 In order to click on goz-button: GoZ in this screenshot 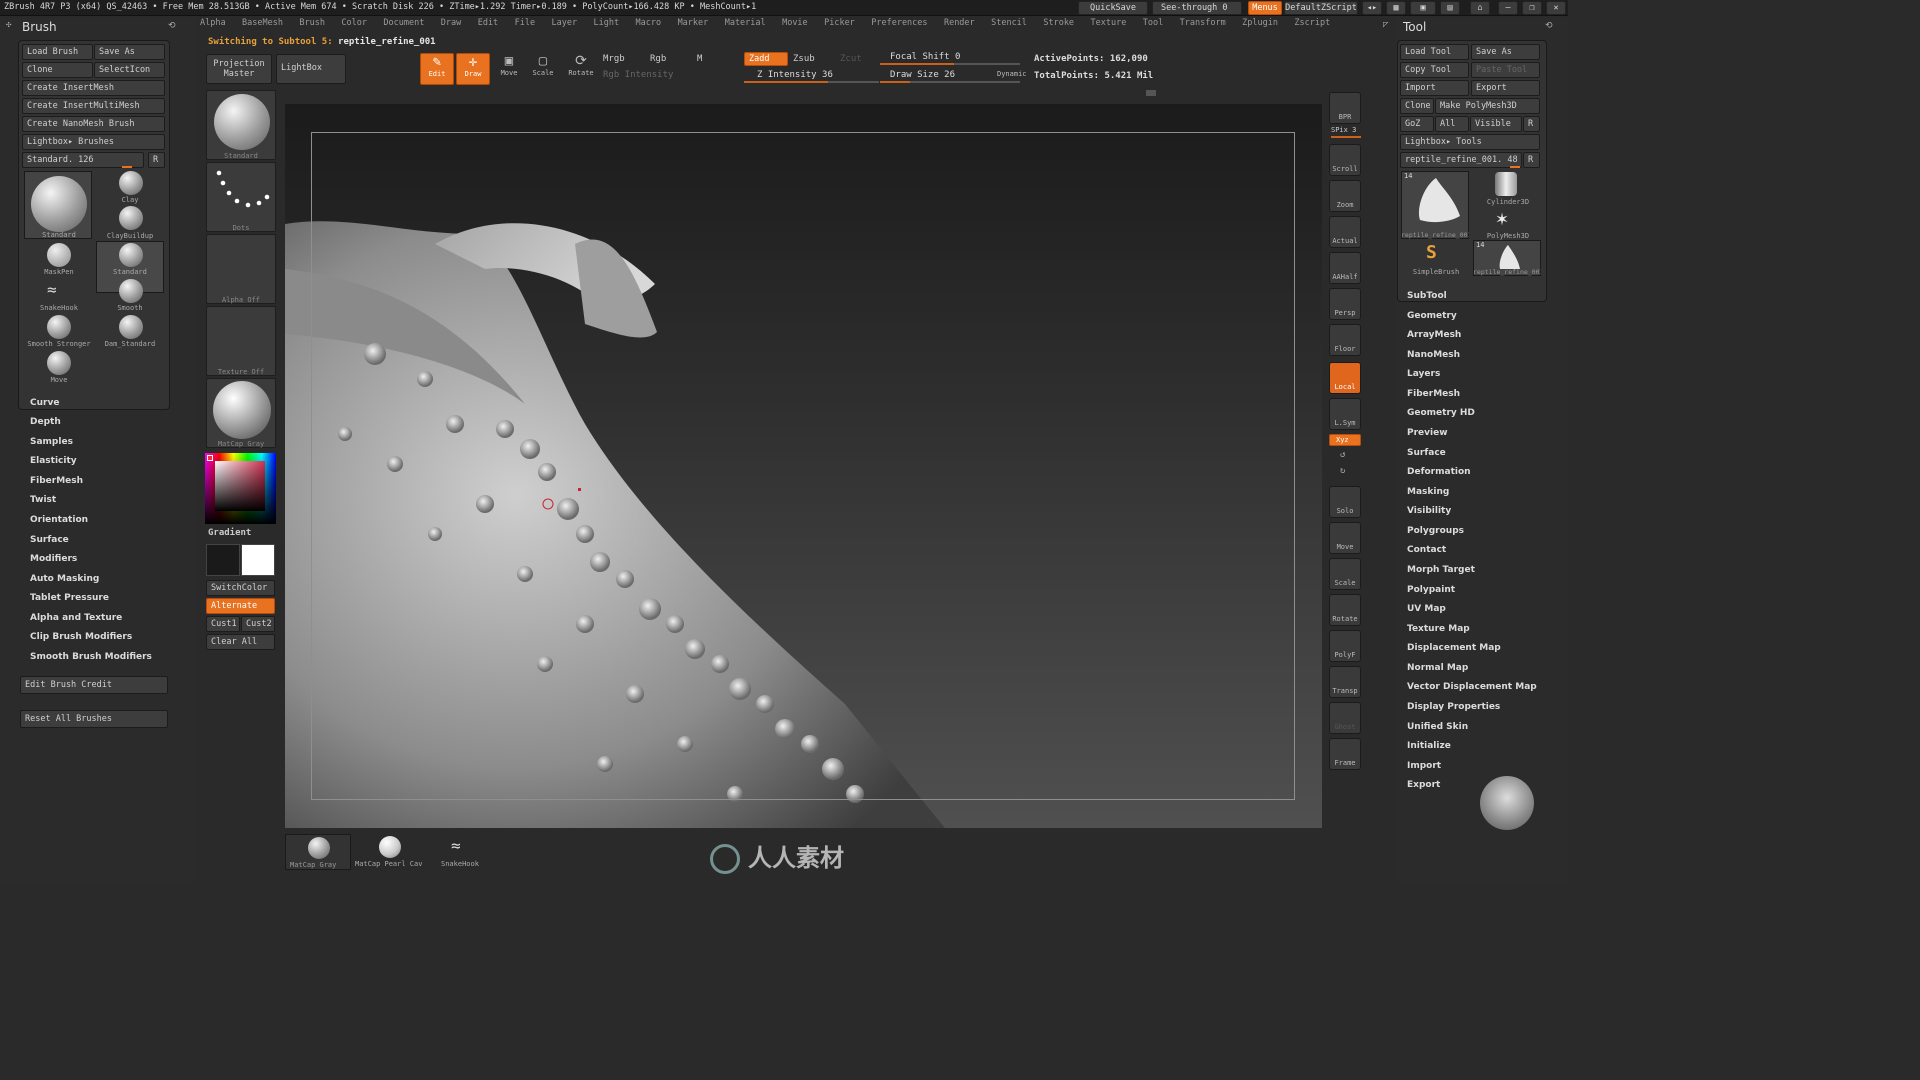, I will do `click(1417, 124)`.